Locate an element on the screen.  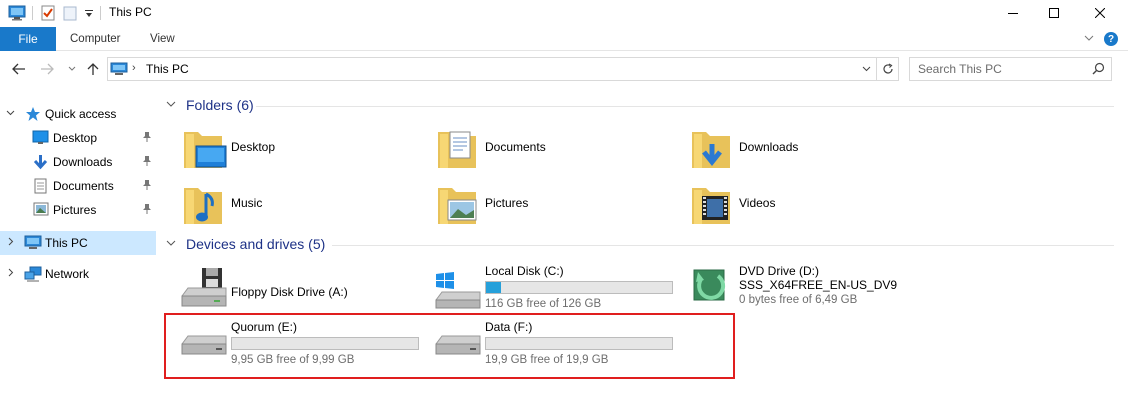
close-button is located at coordinates (1100, 13).